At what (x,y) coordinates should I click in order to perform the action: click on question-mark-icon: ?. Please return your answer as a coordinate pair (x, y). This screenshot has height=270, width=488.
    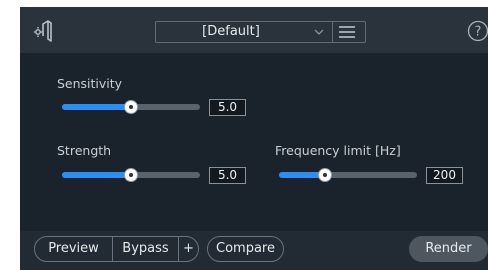
    Looking at the image, I should click on (477, 31).